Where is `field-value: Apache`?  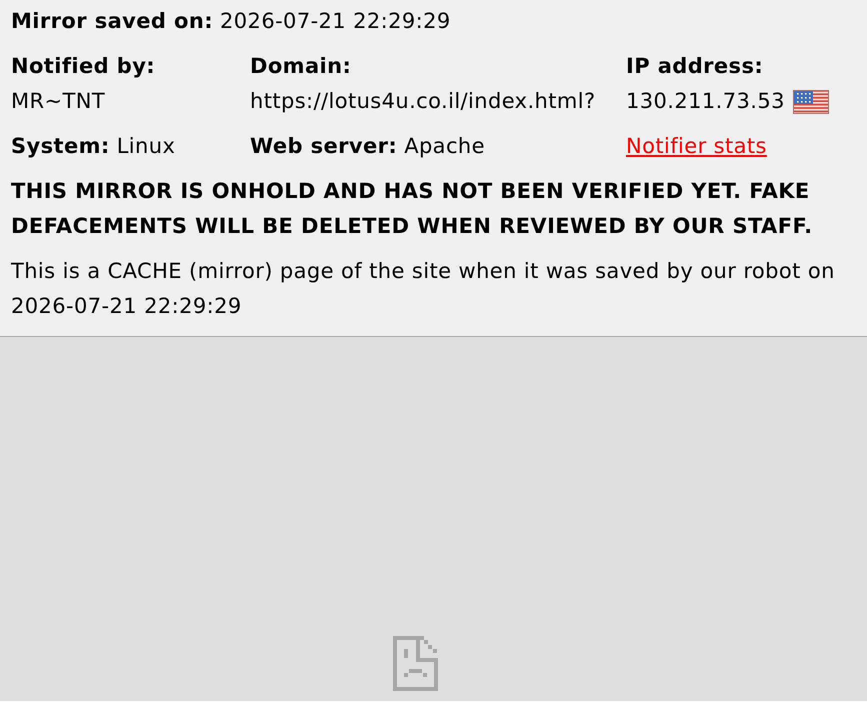
field-value: Apache is located at coordinates (444, 146).